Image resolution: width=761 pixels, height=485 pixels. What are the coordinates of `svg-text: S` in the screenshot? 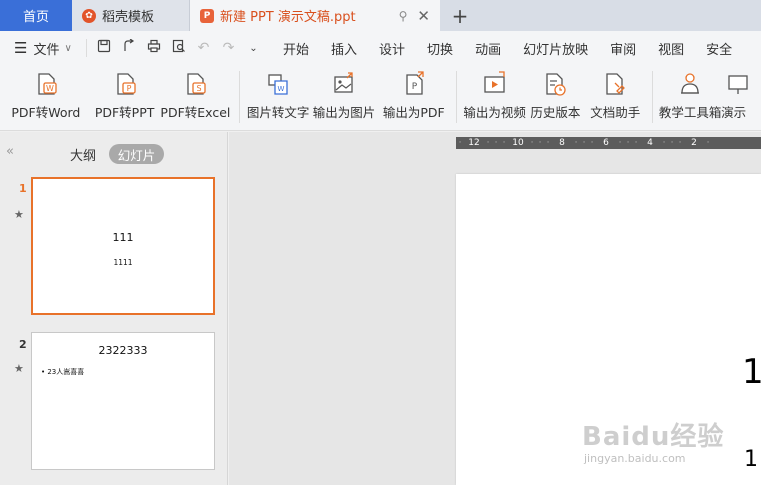 It's located at (199, 88).